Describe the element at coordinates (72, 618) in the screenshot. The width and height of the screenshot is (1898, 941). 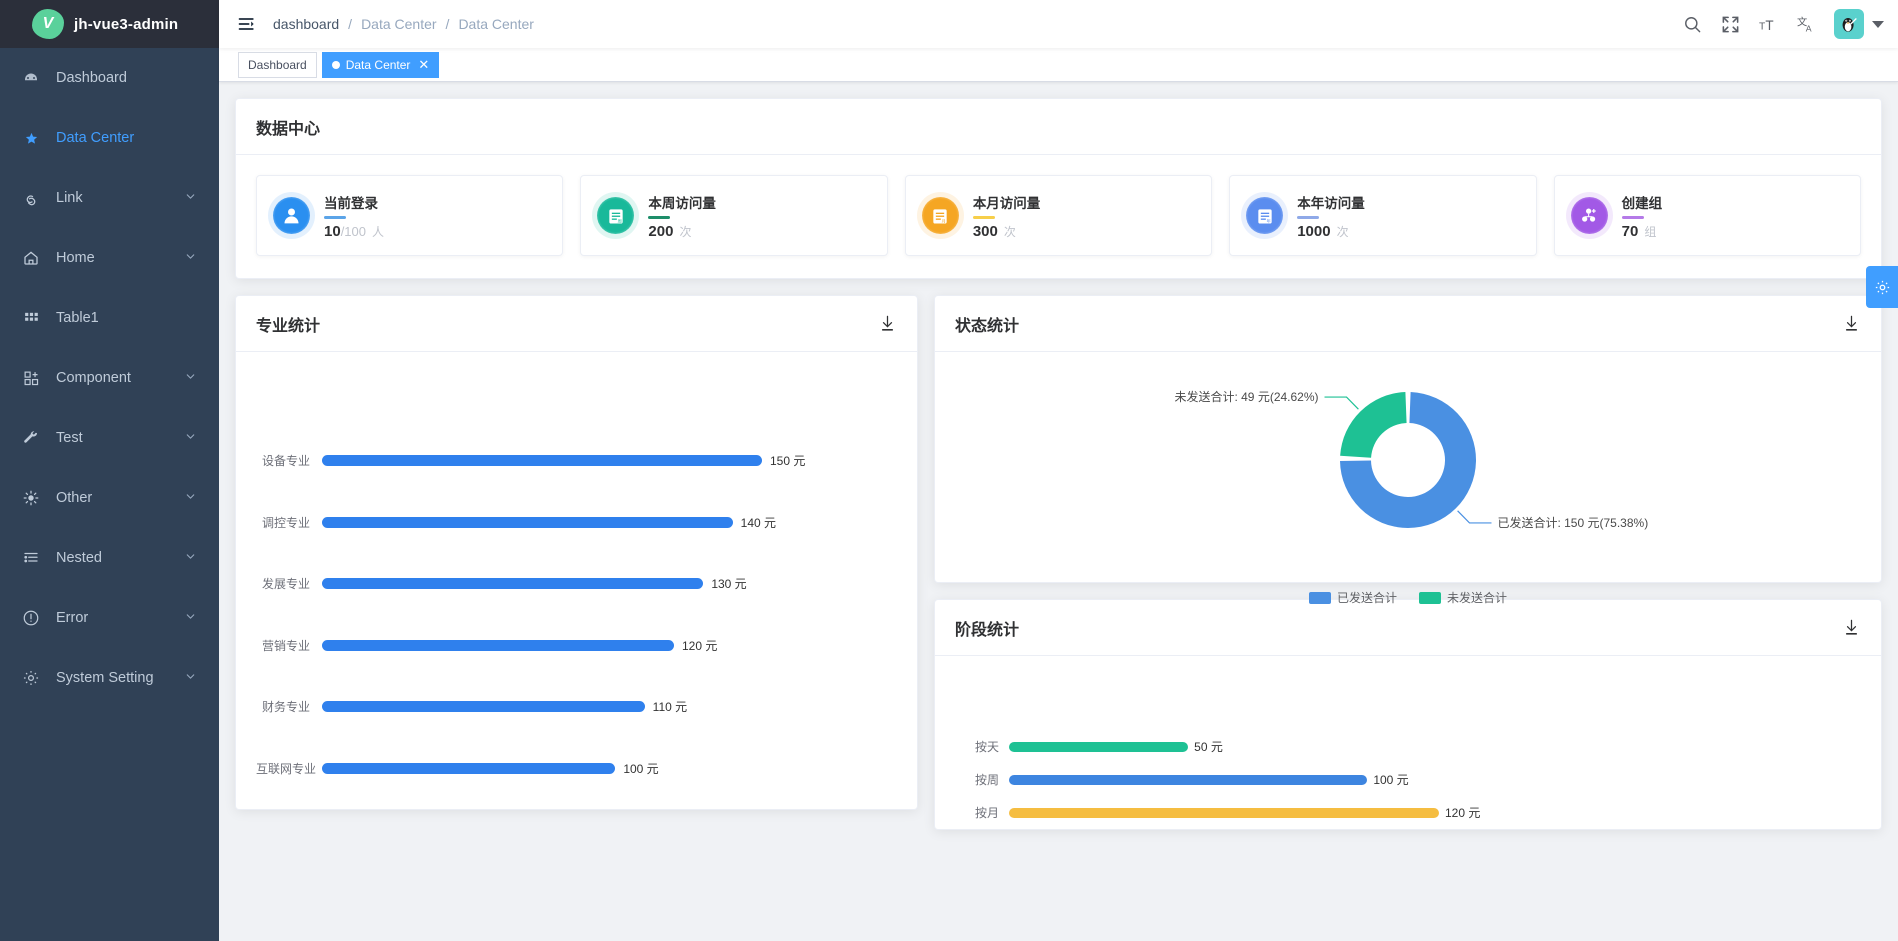
I see `sidebar-item-label: Error` at that location.